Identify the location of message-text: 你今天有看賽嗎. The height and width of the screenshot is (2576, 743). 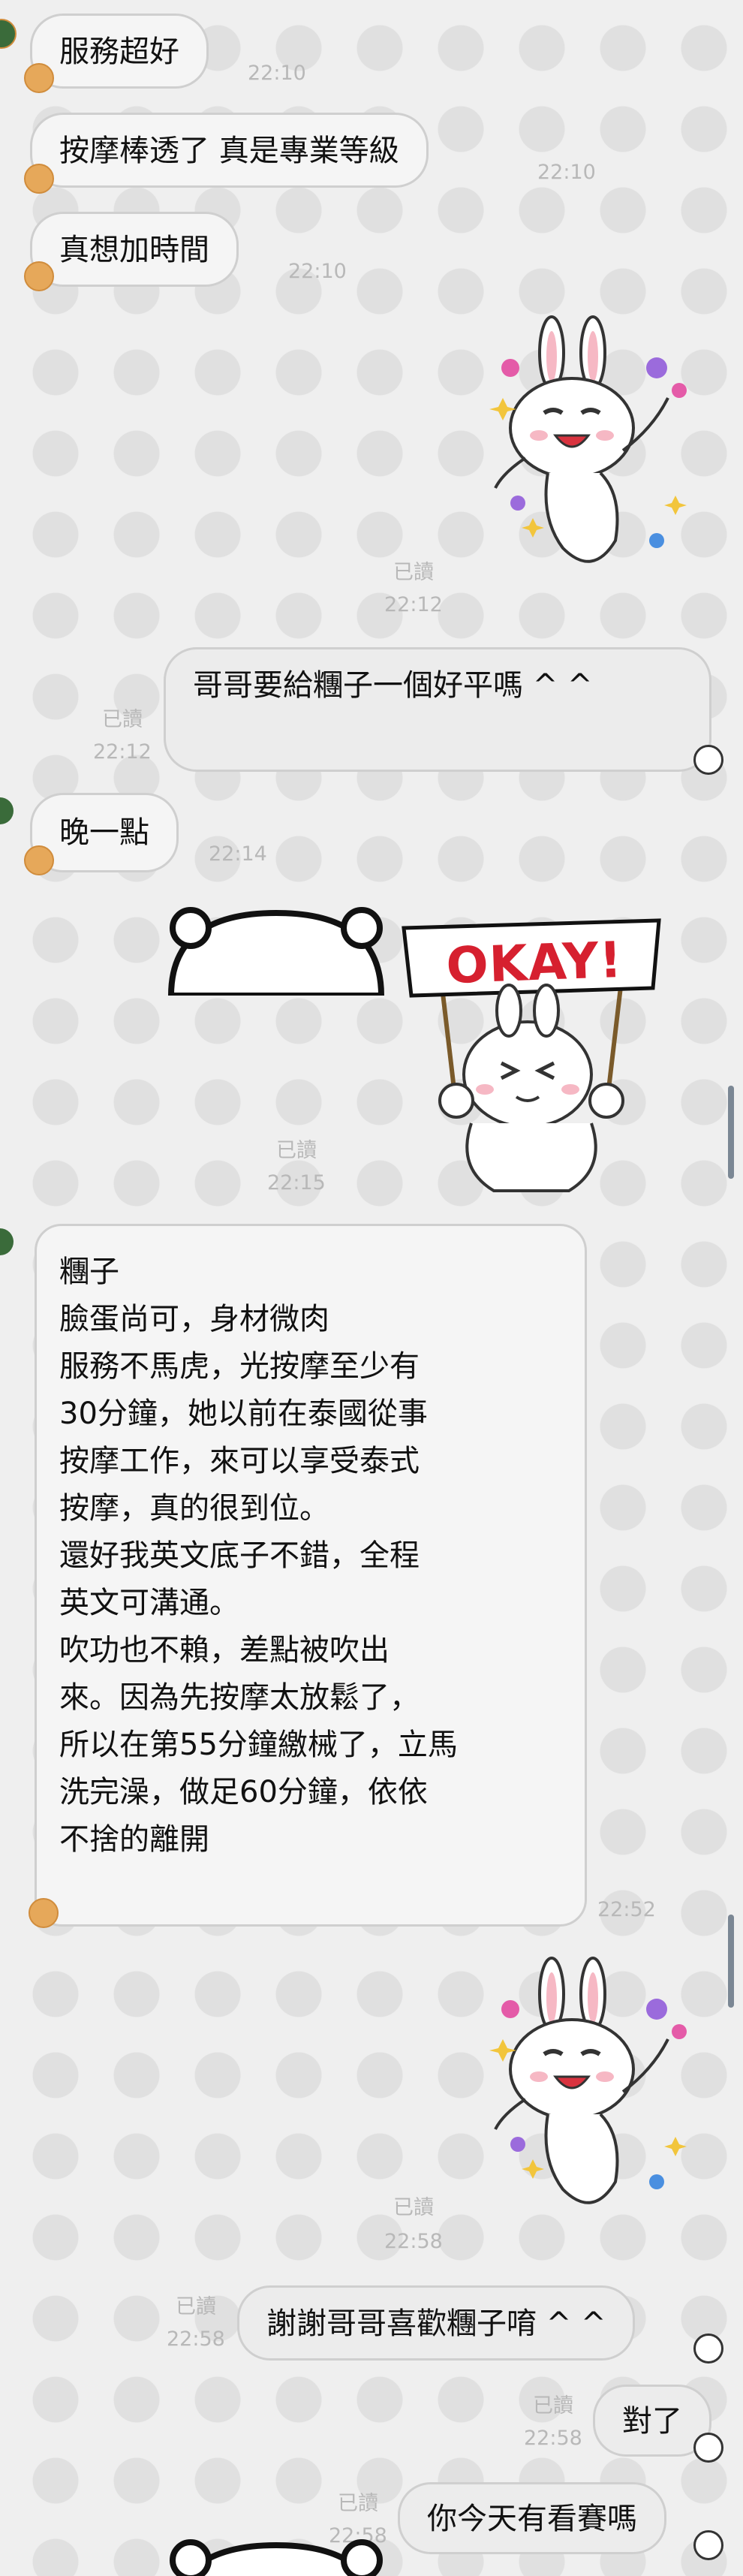
(532, 2519).